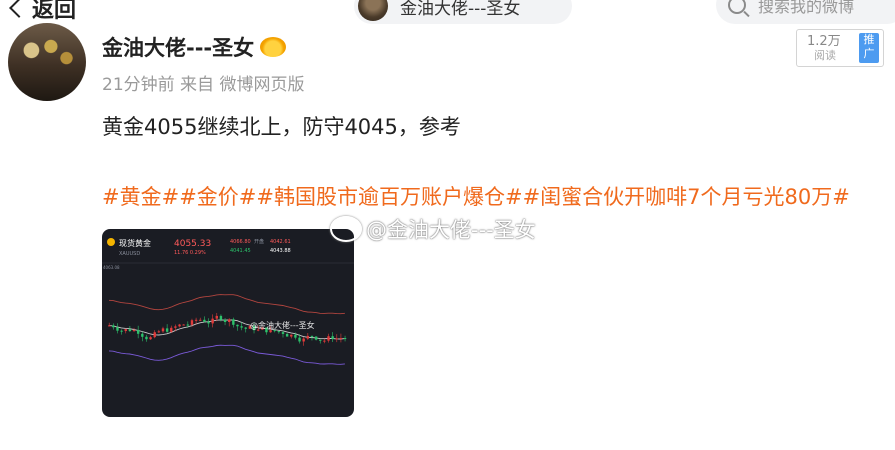  I want to click on post-hashtags: #黄金##金价##韩国股市逾百万账户爆仓##闺蜜合伙开咖啡7个月亏光80万#, so click(476, 196).